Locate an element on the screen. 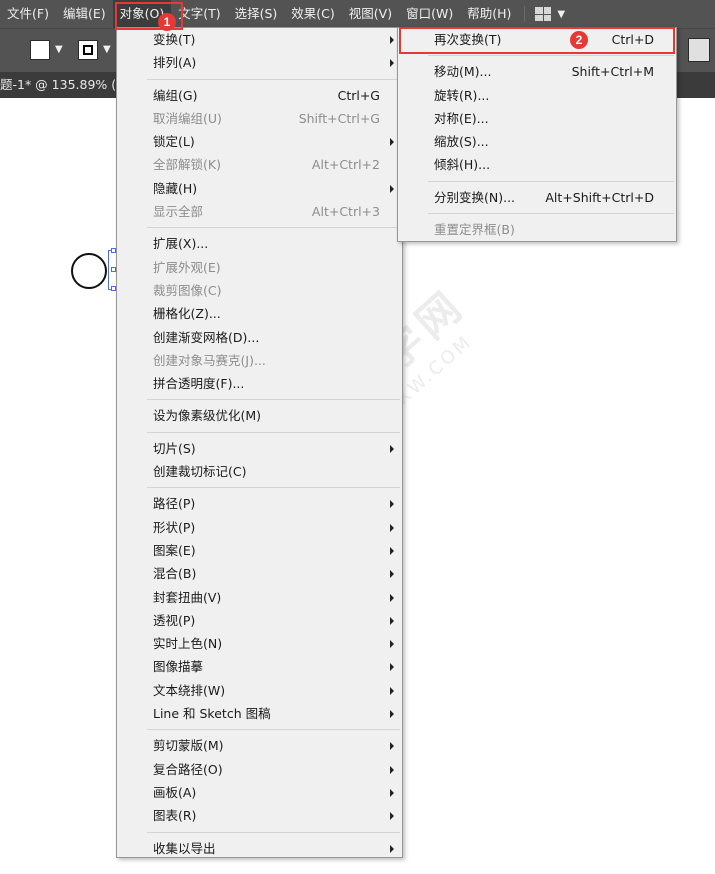 This screenshot has width=715, height=874. object-menu-item: 图案(E) is located at coordinates (259, 550).